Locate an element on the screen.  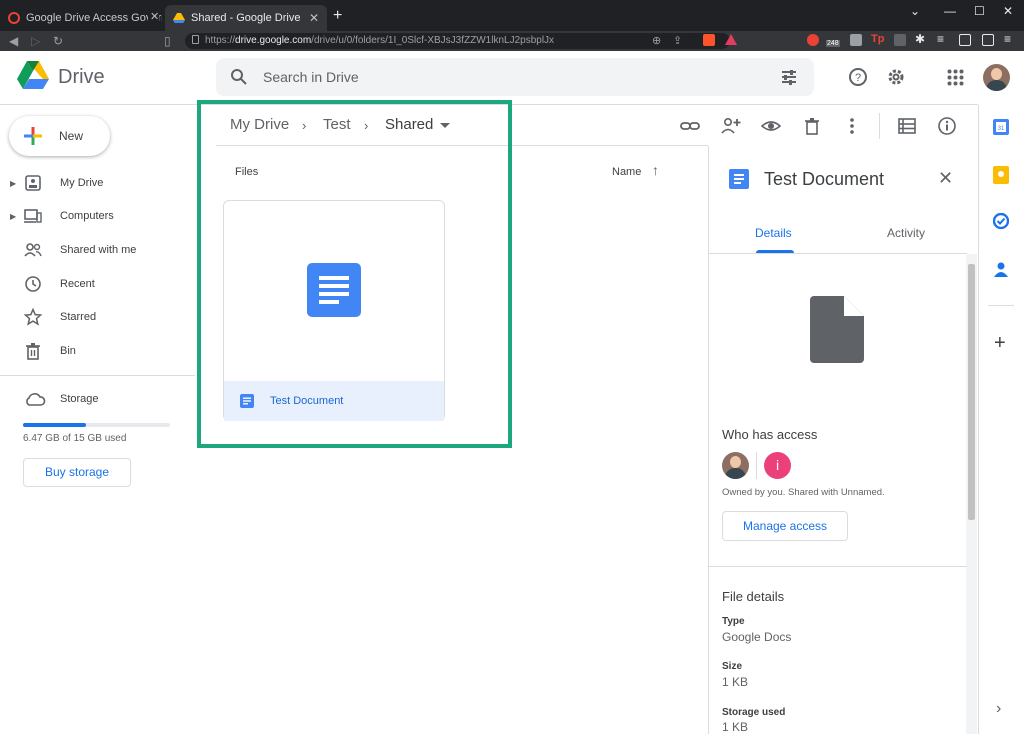
settings-gear-icon is located at coordinates (896, 77).